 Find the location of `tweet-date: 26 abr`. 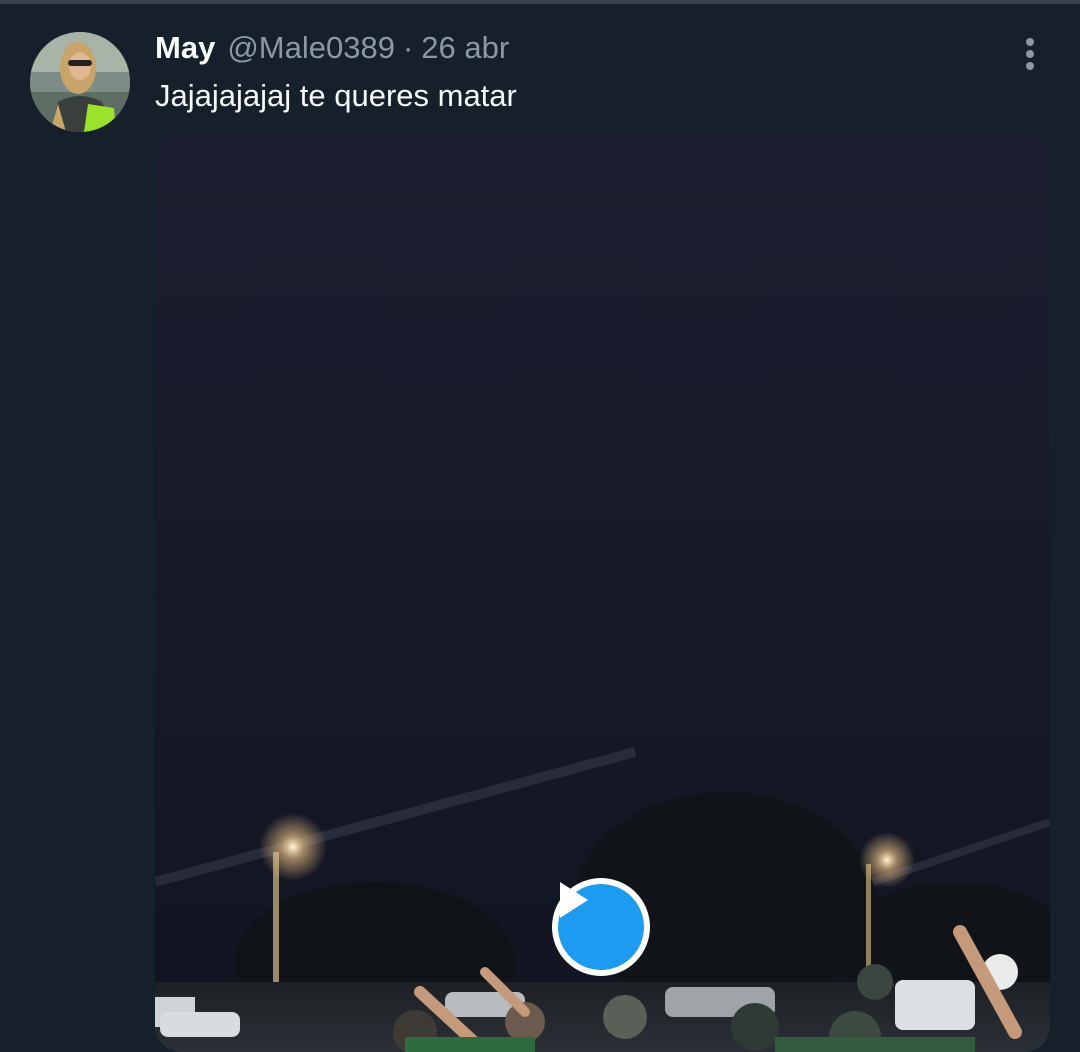

tweet-date: 26 abr is located at coordinates (465, 48).